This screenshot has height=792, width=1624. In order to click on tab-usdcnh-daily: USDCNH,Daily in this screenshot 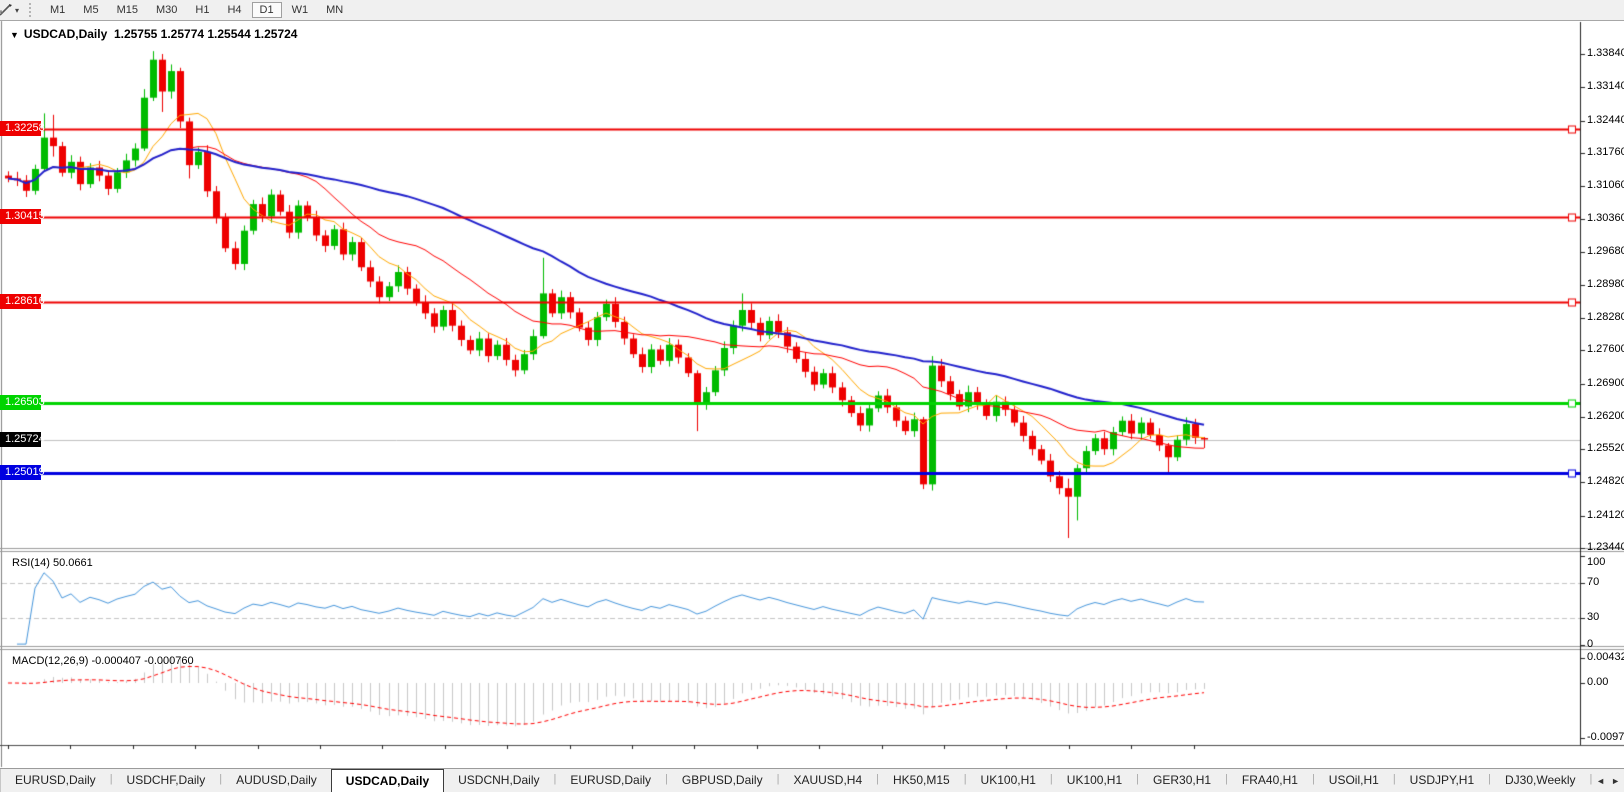, I will do `click(498, 780)`.